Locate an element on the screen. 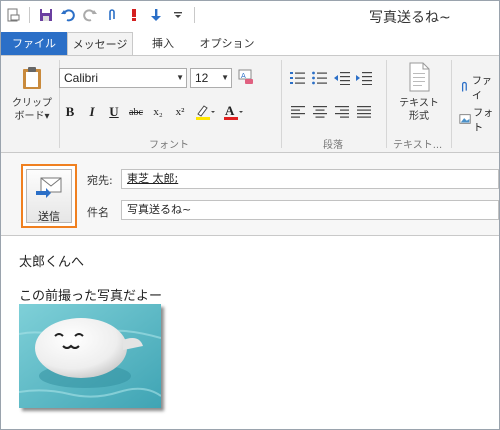 Image resolution: width=500 pixels, height=430 pixels. align-center-icon is located at coordinates (320, 112).